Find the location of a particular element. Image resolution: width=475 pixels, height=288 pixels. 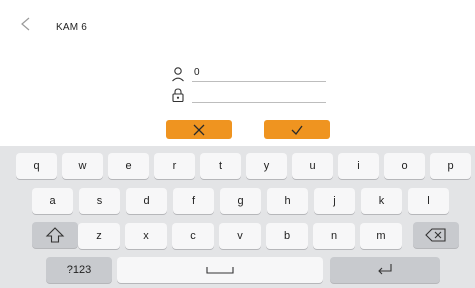

backspace-icon is located at coordinates (435, 235).